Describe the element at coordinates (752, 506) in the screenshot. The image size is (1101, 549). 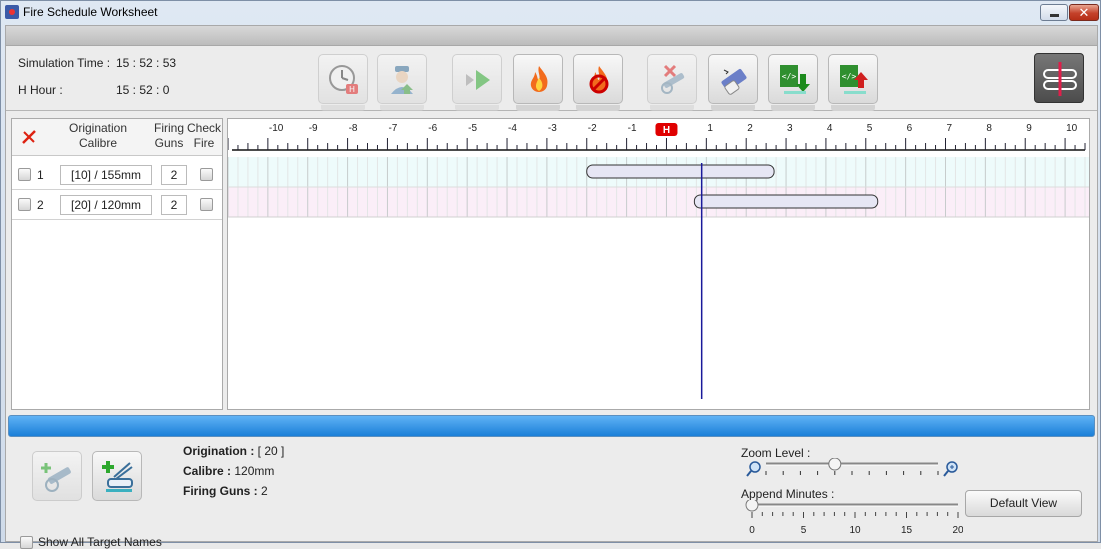
I see `append-thumb` at that location.